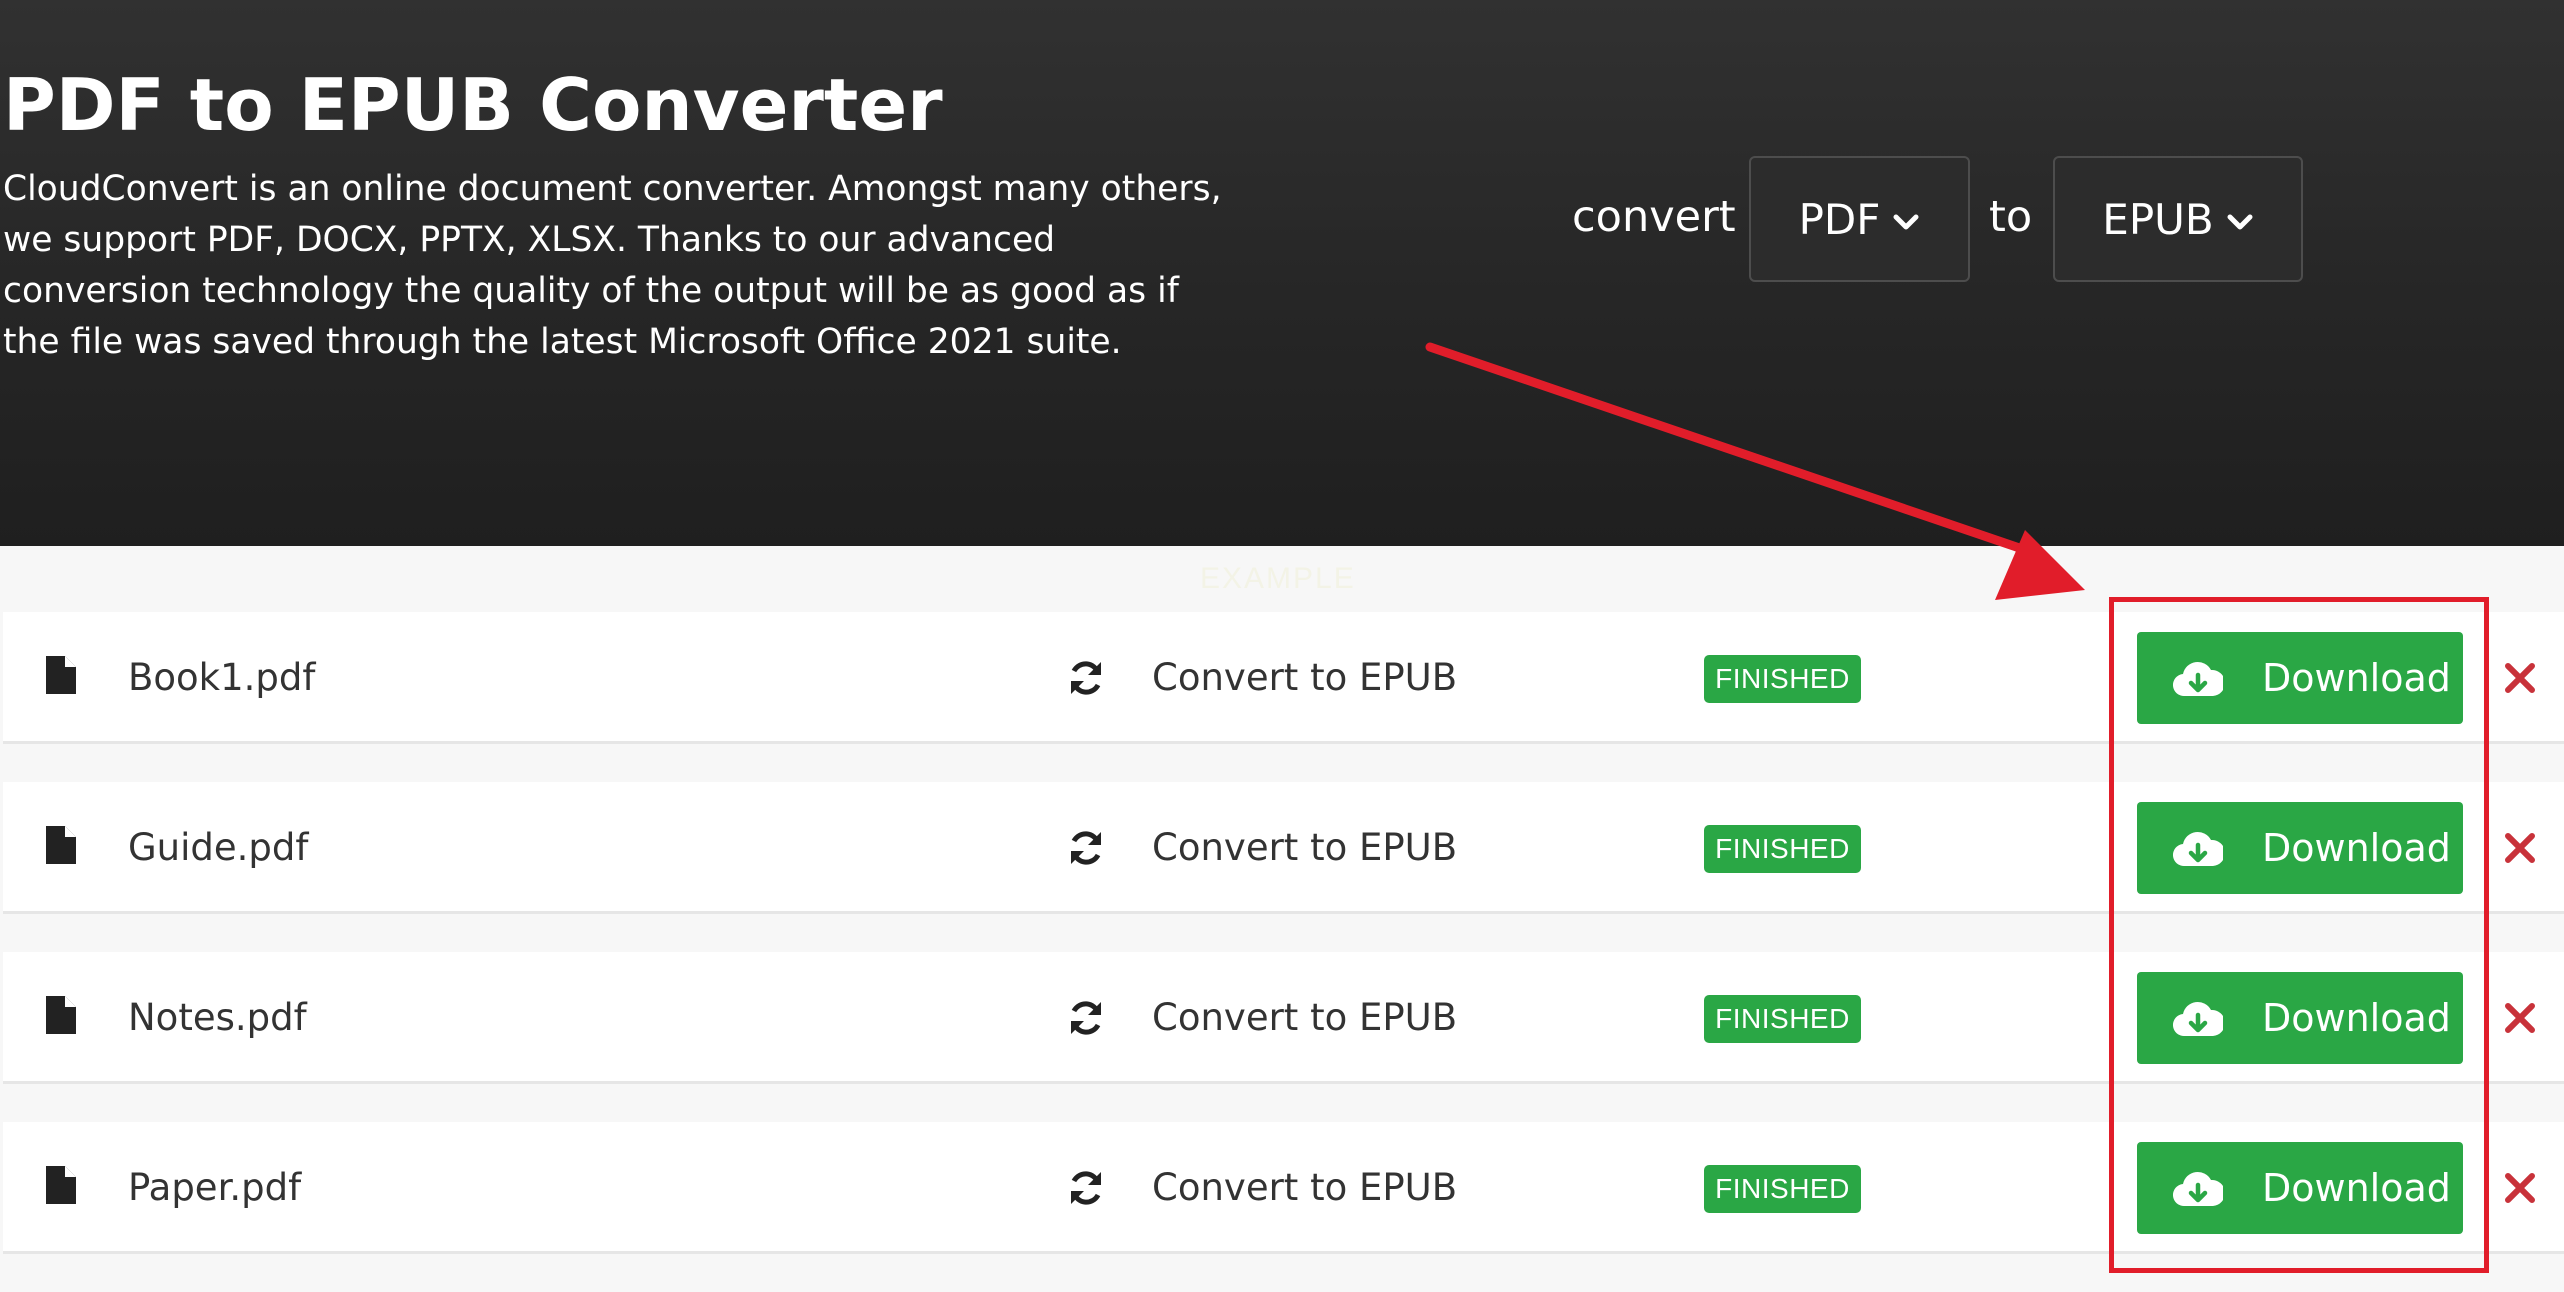 The image size is (2564, 1292). I want to click on output-format-value: EPUB, so click(2158, 219).